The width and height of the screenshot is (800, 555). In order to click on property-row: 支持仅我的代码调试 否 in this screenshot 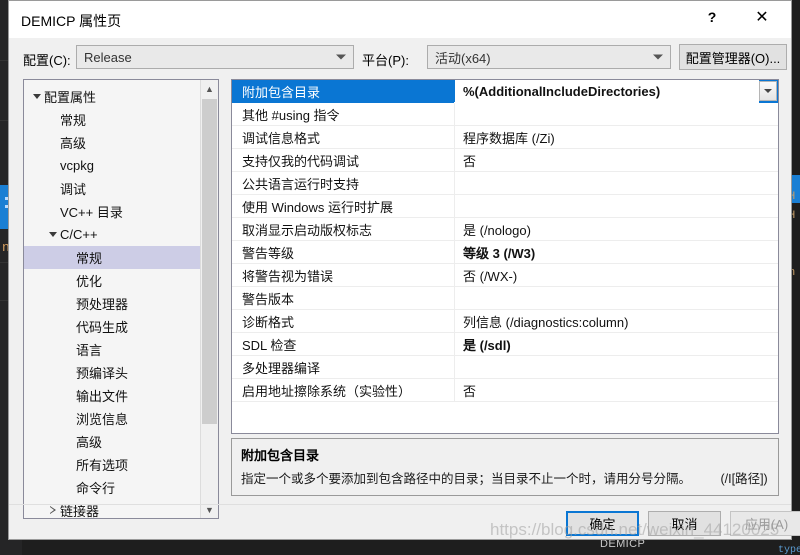, I will do `click(505, 160)`.